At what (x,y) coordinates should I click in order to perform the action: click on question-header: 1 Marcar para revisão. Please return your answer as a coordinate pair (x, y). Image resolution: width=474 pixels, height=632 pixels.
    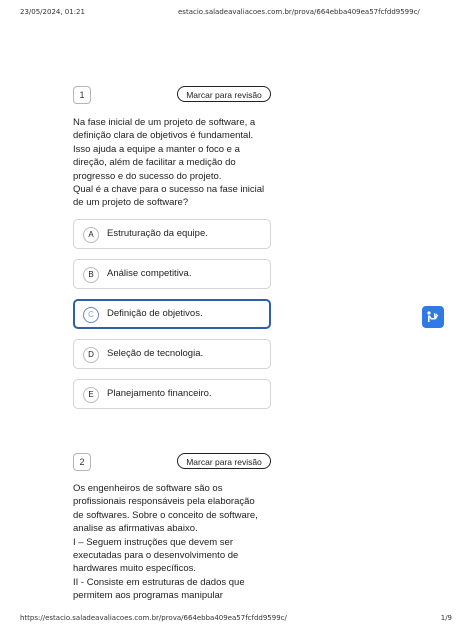
    Looking at the image, I should click on (172, 95).